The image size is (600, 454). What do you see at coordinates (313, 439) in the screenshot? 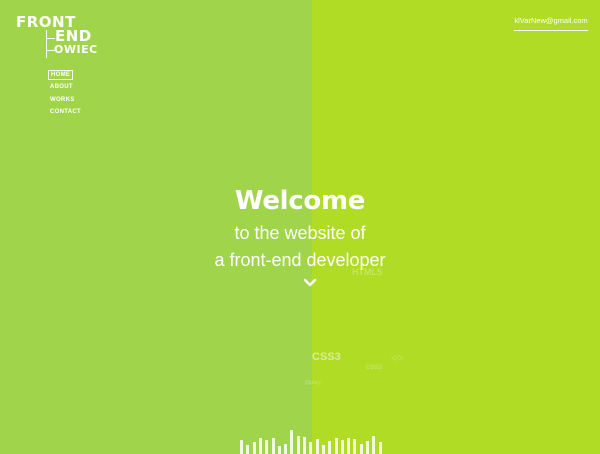
I see `equalizer-decoration` at bounding box center [313, 439].